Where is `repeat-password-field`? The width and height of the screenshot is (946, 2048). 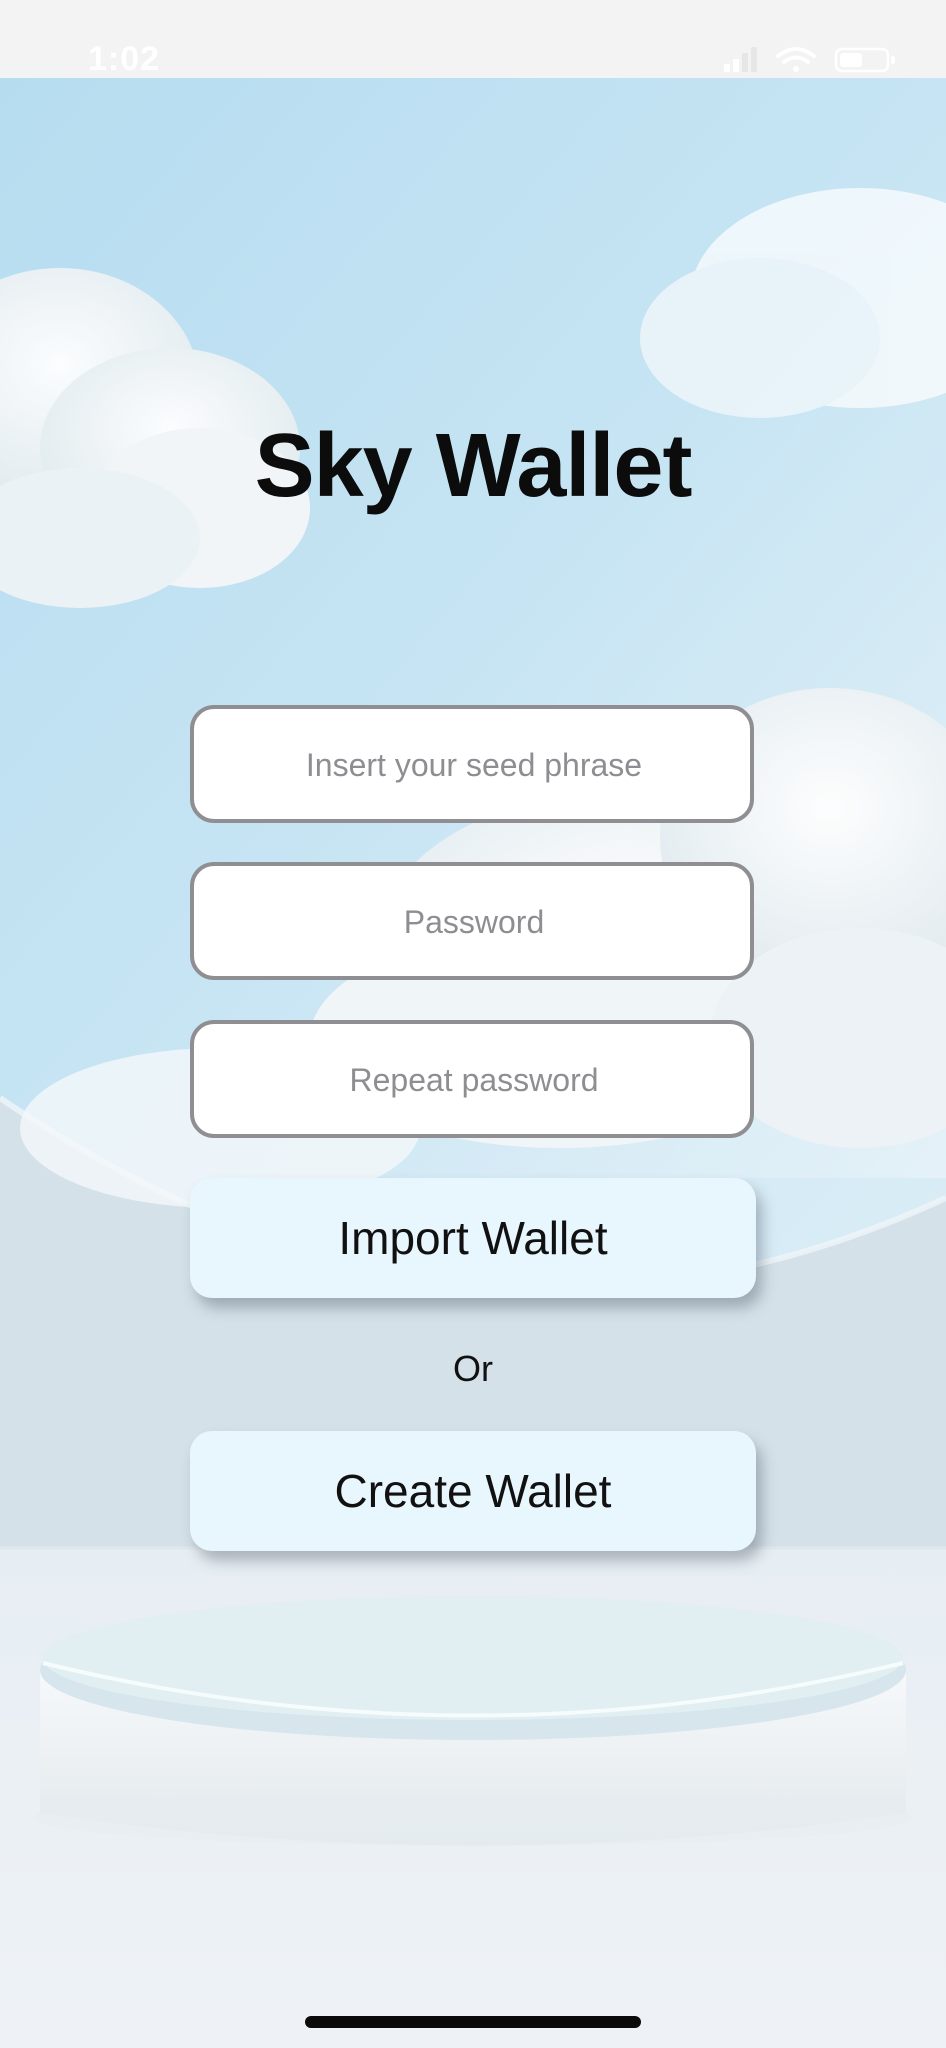
repeat-password-field is located at coordinates (472, 1079).